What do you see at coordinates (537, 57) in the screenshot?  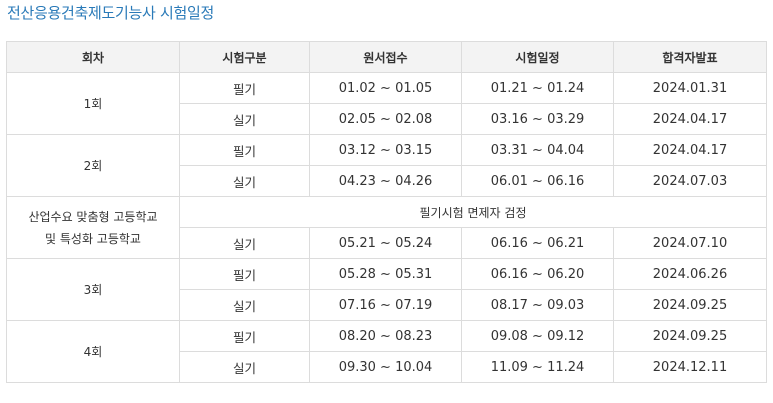 I see `header-exam-period: 시험일정` at bounding box center [537, 57].